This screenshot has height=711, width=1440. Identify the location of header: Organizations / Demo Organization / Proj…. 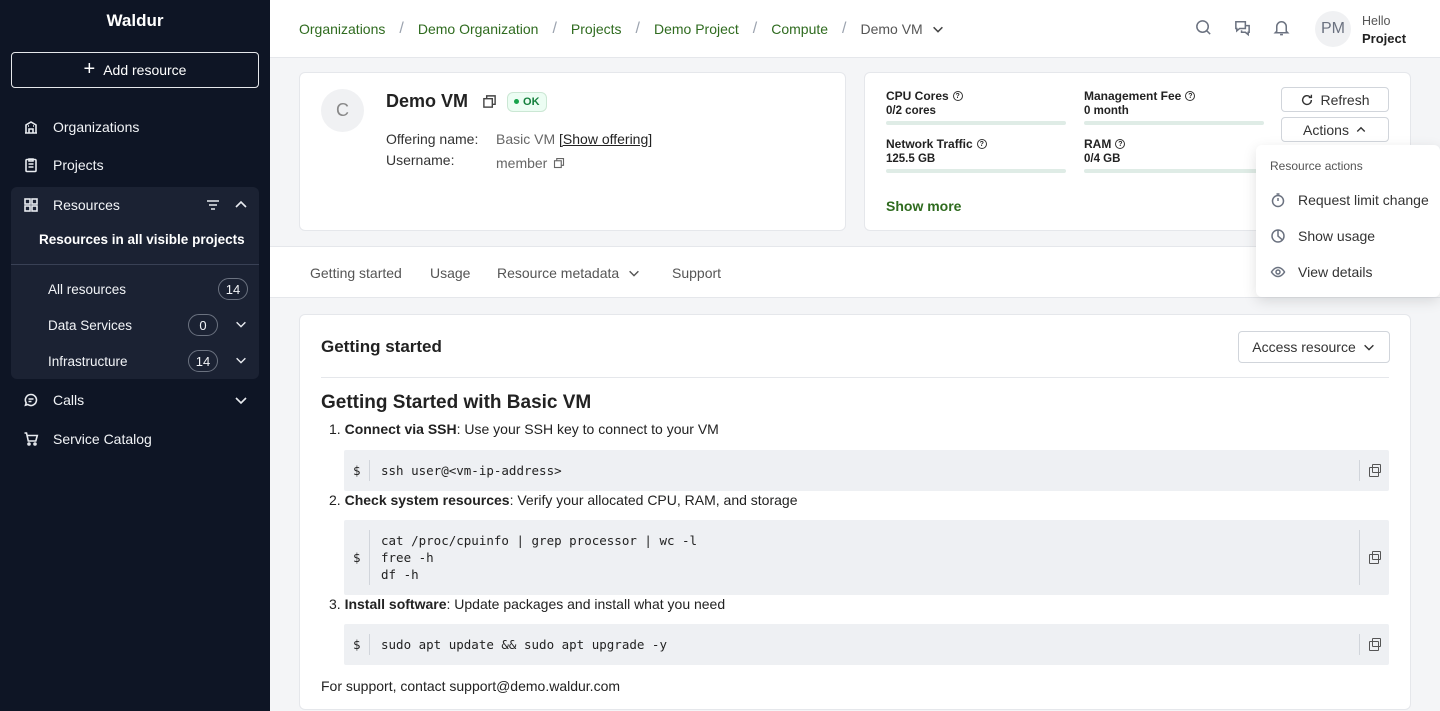
(855, 29).